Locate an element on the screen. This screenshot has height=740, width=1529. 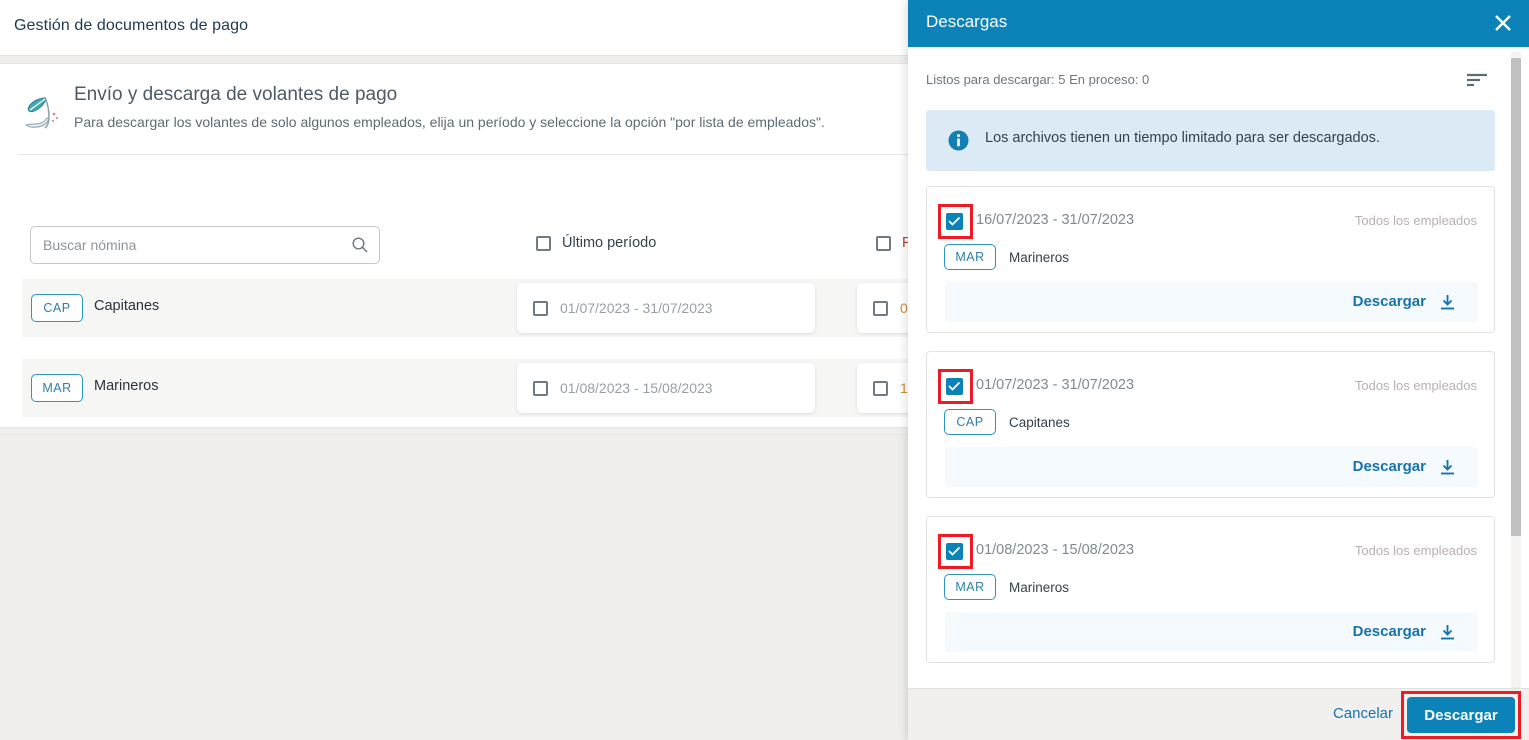
section-title: Envío y descarga de volantes de pago is located at coordinates (236, 94).